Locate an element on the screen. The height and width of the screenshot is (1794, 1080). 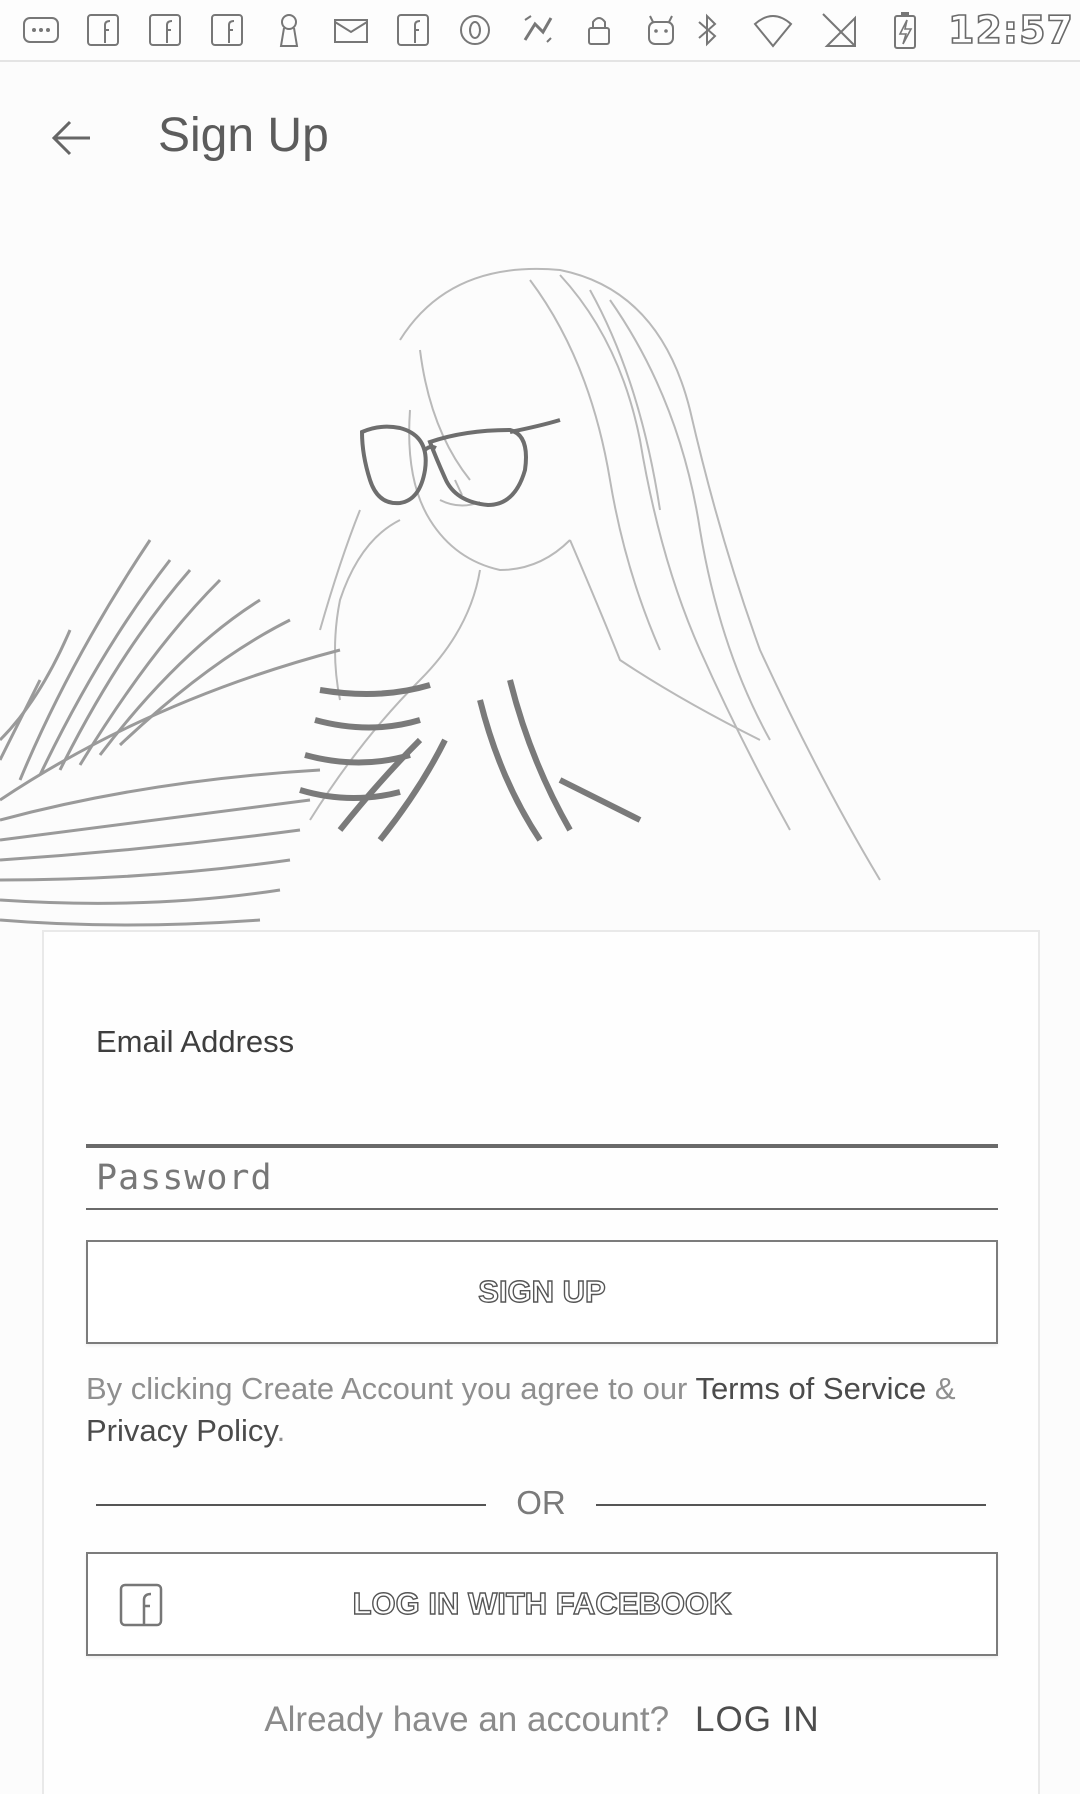
or-divider: OR is located at coordinates (541, 1505).